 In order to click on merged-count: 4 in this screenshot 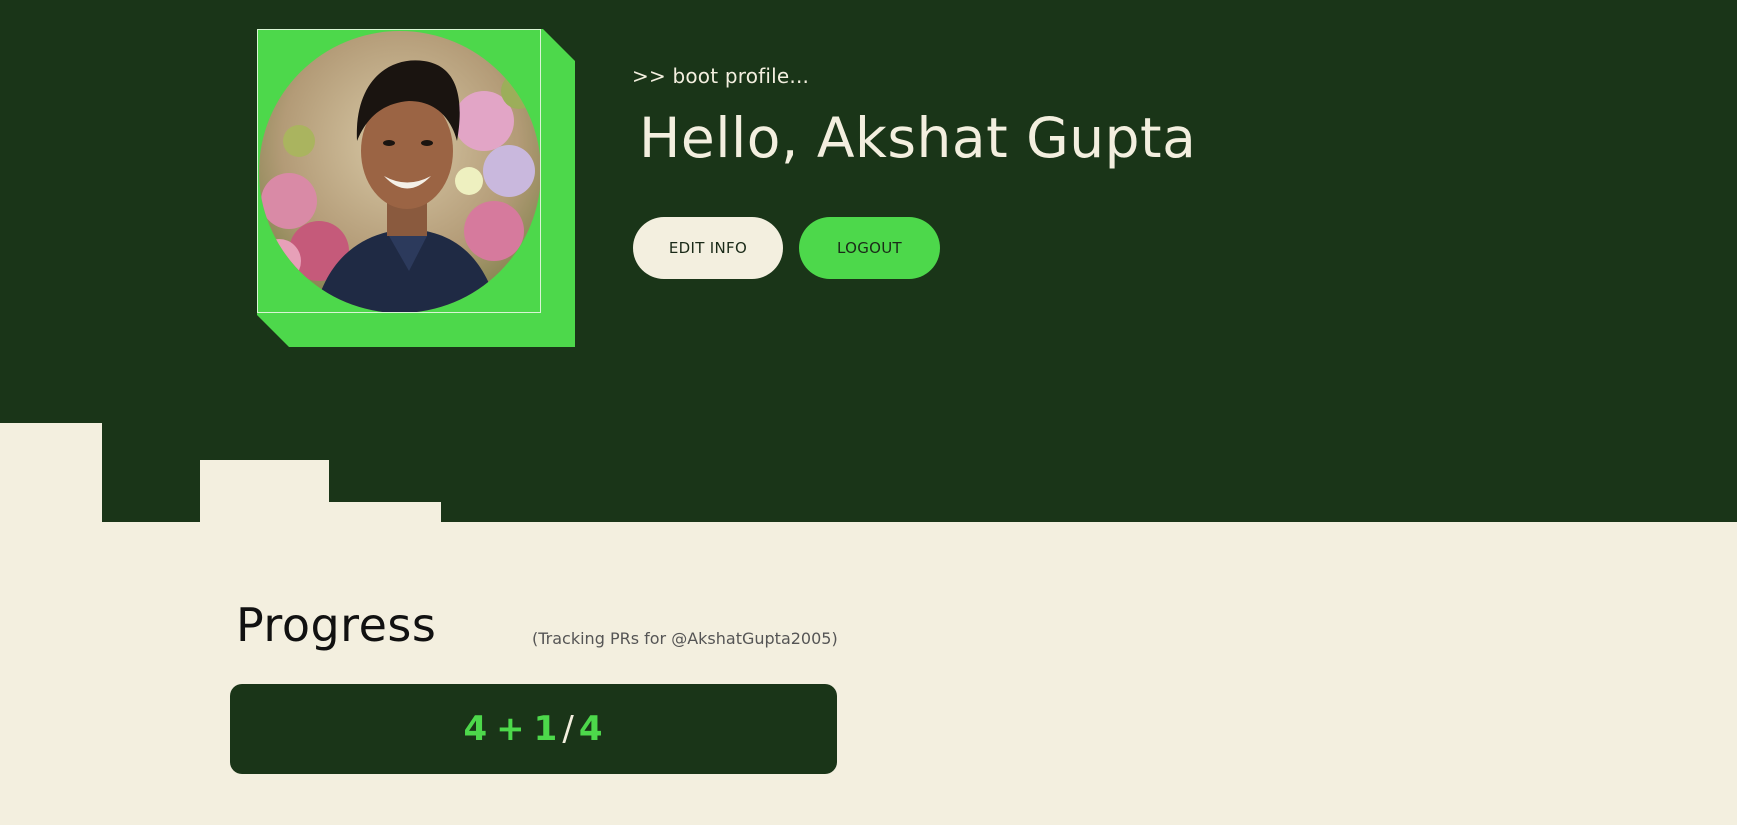, I will do `click(476, 729)`.